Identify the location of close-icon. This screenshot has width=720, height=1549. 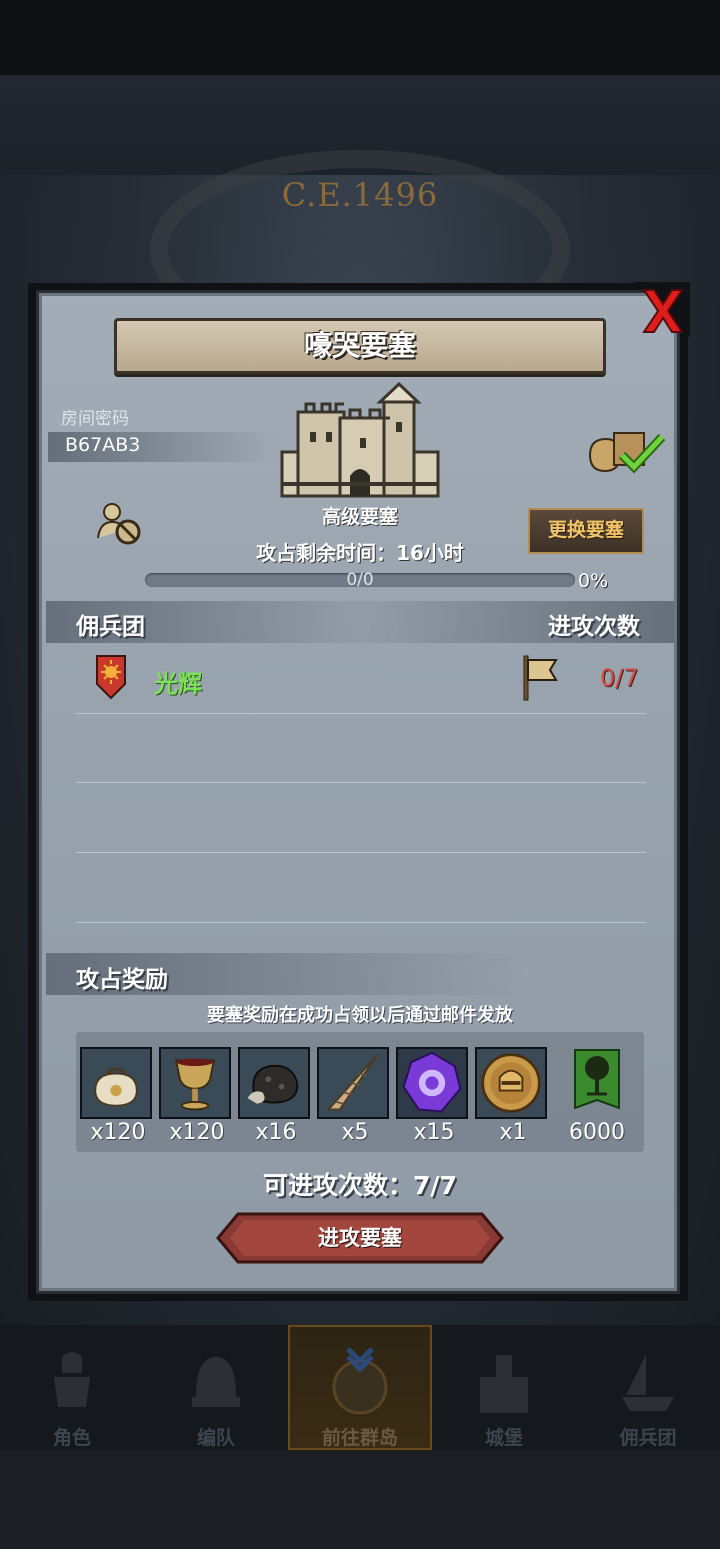
(662, 310).